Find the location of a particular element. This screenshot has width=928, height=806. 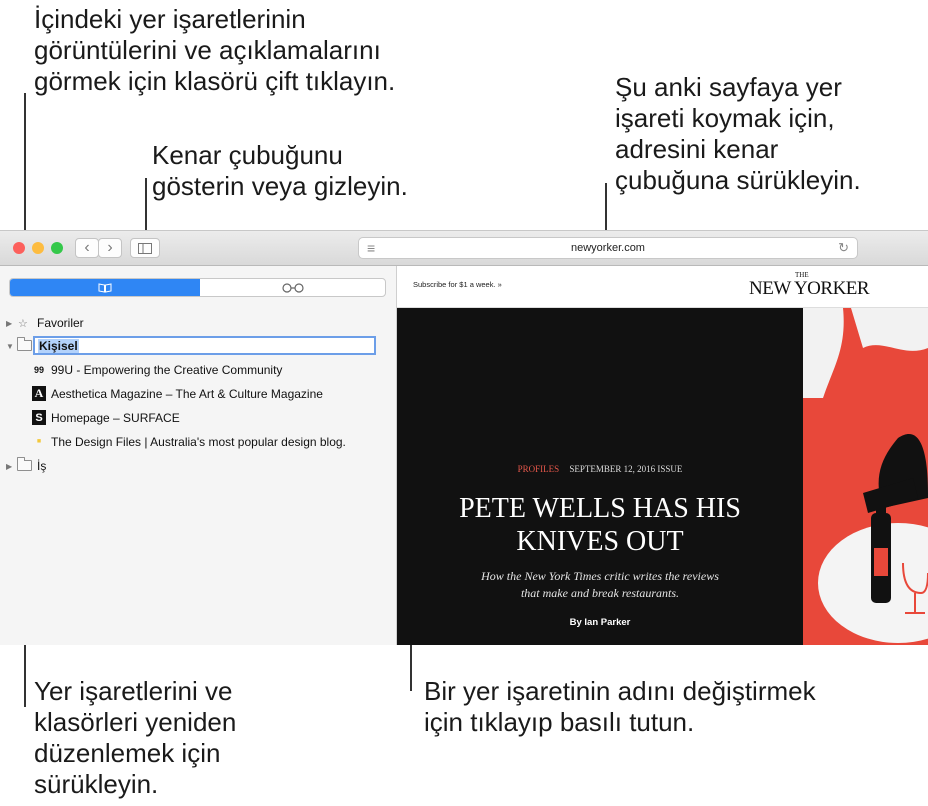

byline: By Ian Parker is located at coordinates (600, 622).